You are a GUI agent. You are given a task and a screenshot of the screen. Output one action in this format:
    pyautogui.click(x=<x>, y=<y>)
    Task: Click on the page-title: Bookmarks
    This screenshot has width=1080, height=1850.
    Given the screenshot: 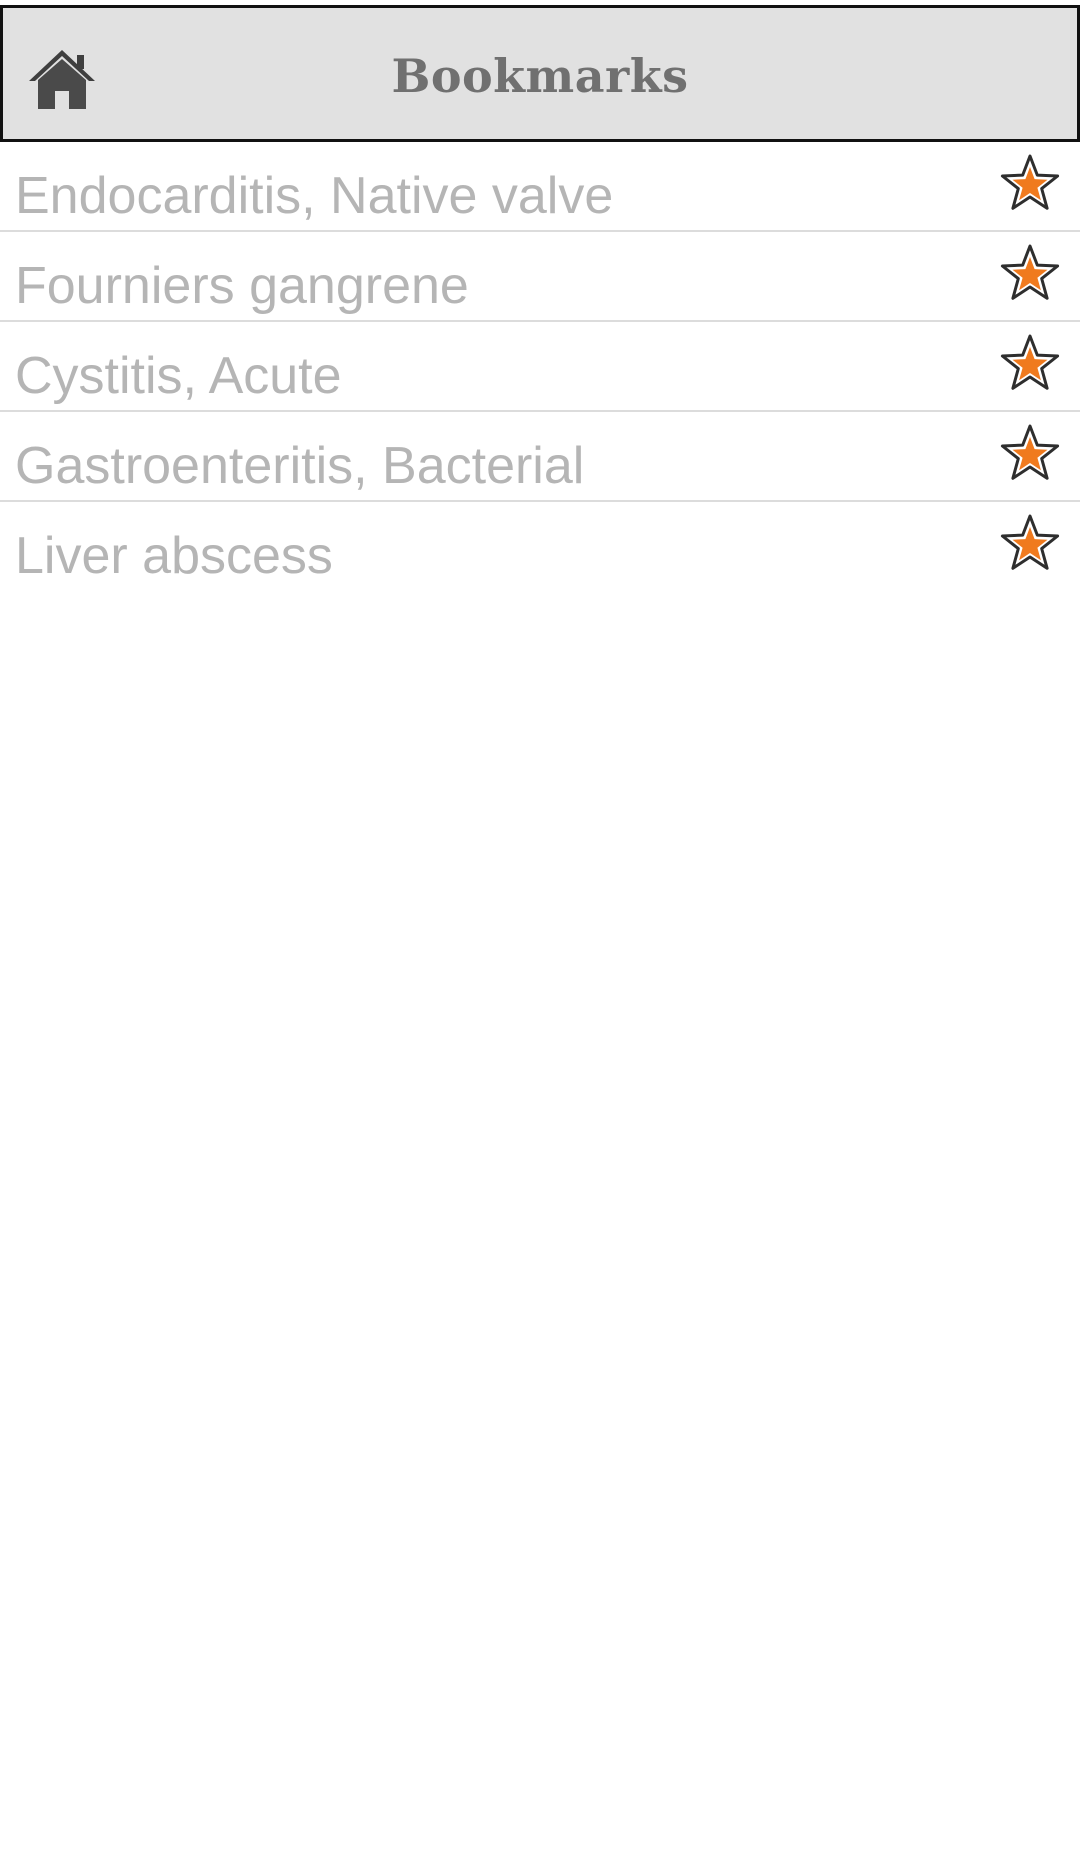 What is the action you would take?
    pyautogui.click(x=540, y=76)
    